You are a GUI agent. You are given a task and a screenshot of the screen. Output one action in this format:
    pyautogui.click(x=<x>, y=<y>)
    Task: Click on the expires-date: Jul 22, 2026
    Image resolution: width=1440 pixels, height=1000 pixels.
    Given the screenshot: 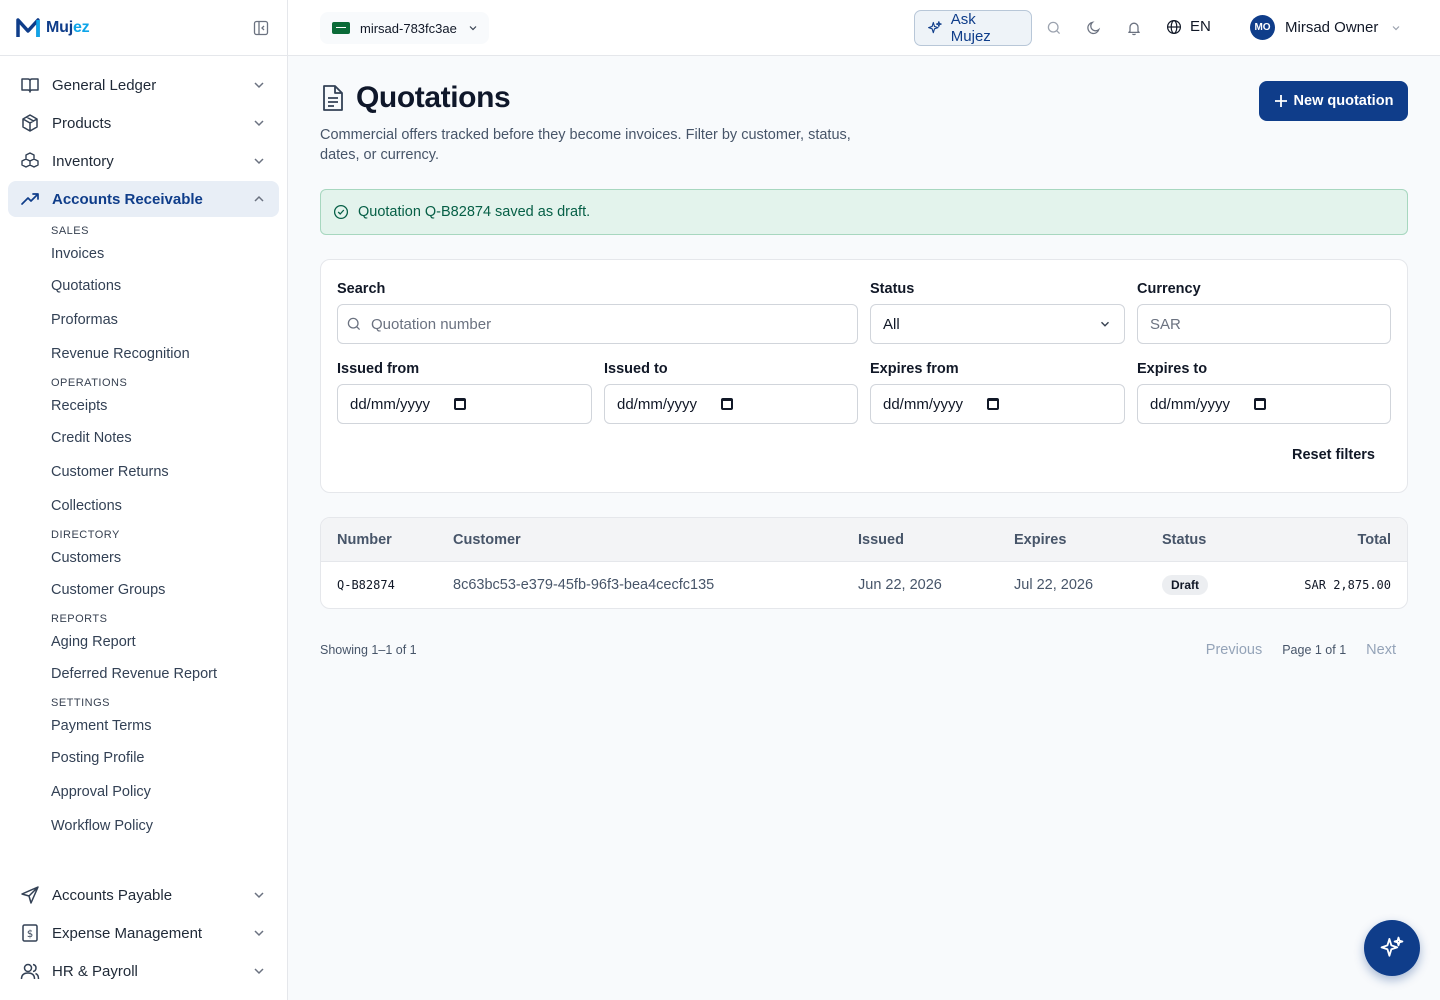 What is the action you would take?
    pyautogui.click(x=1054, y=585)
    